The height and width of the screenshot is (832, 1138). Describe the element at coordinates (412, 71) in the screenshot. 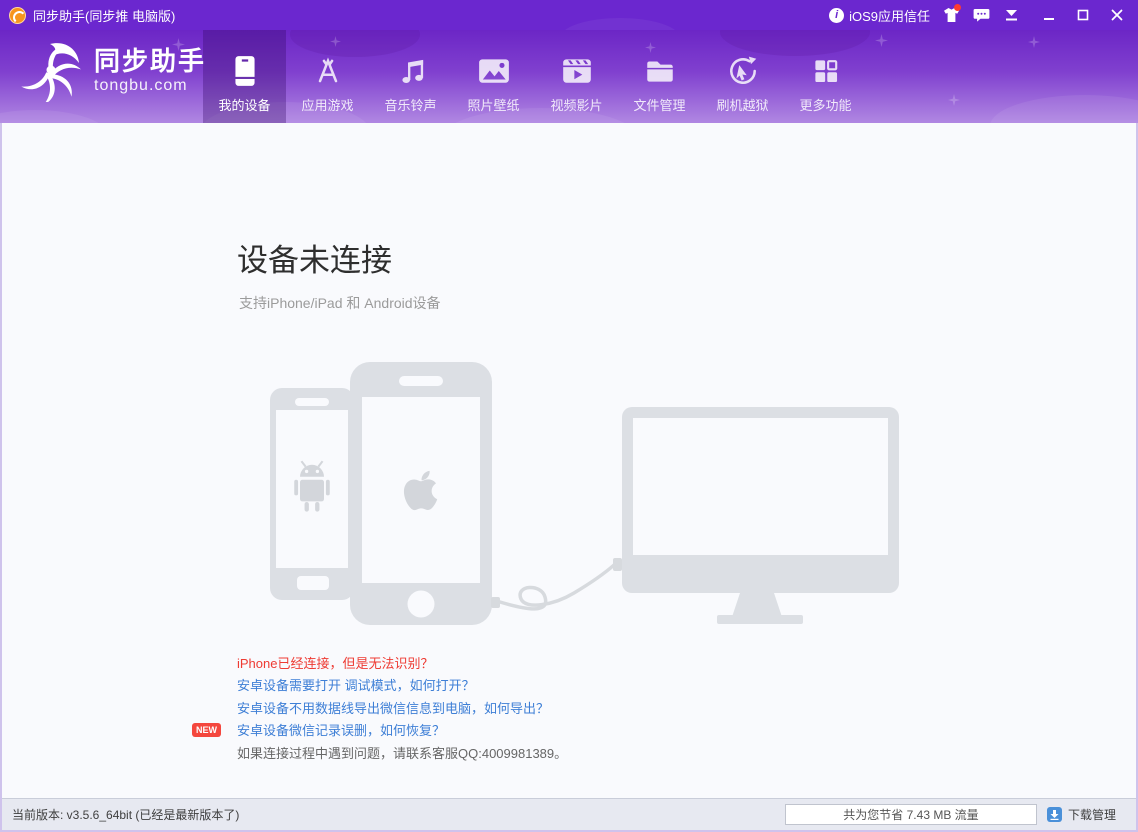

I see `music-note-icon` at that location.